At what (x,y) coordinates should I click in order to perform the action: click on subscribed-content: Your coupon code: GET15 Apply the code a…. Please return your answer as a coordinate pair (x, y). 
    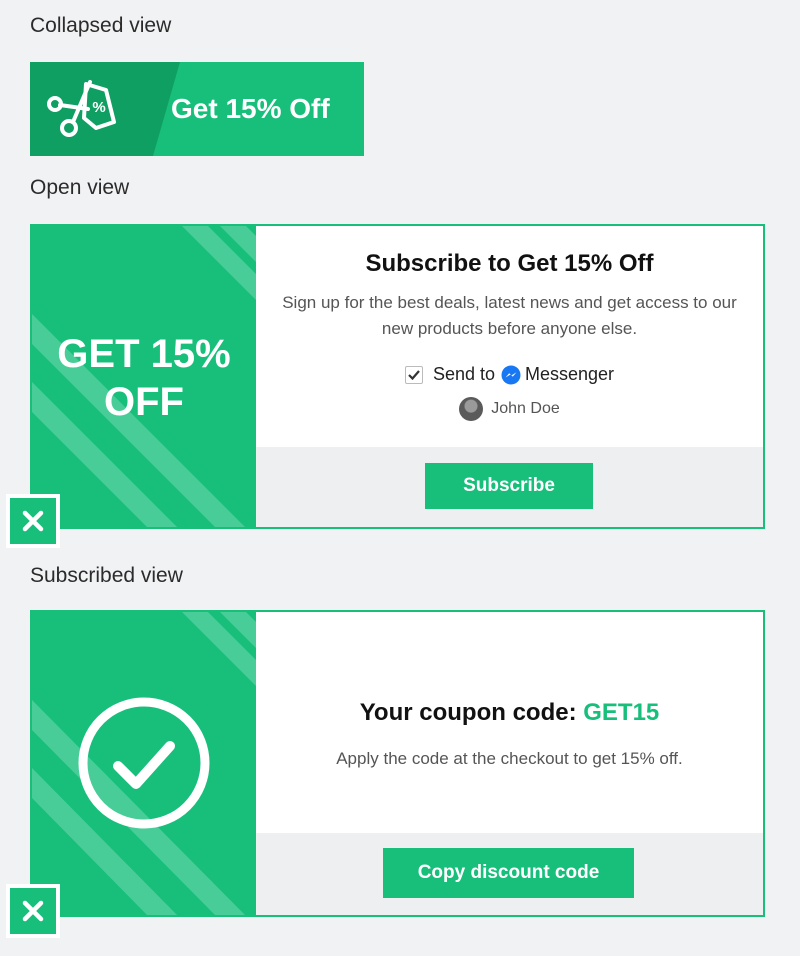
    Looking at the image, I should click on (509, 690).